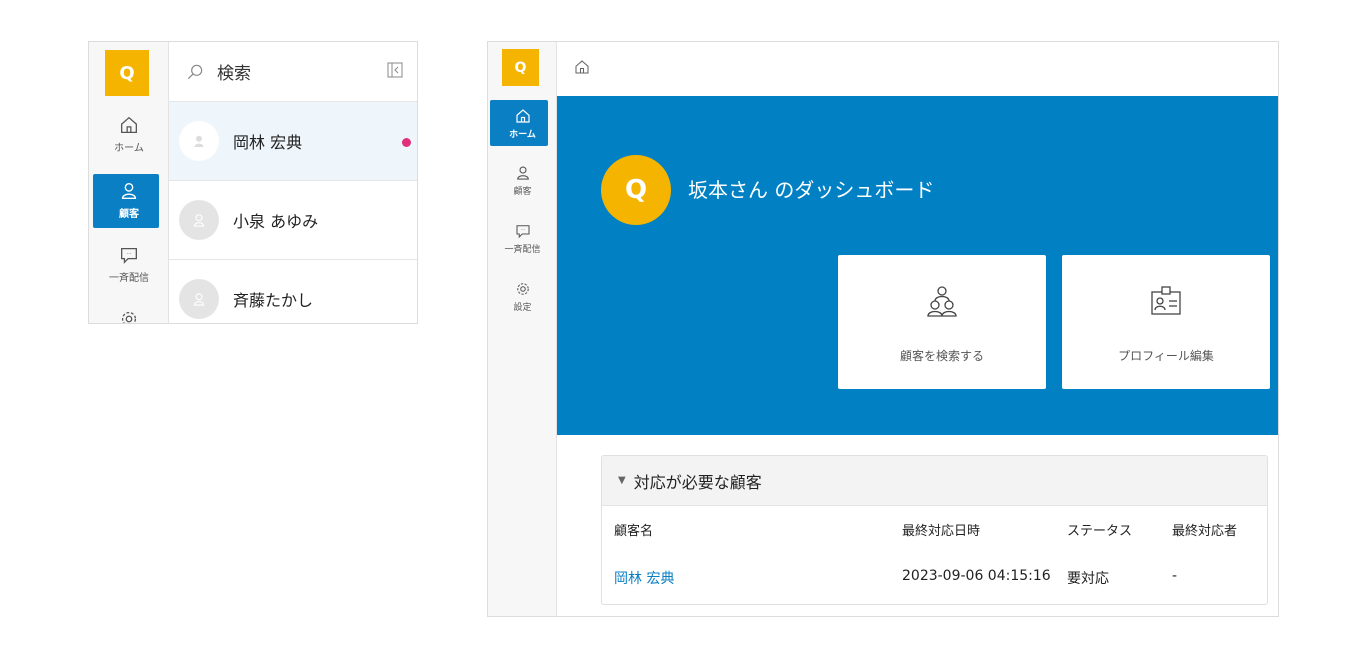  I want to click on section-header: ▼ 対応が必要な顧客, so click(934, 481).